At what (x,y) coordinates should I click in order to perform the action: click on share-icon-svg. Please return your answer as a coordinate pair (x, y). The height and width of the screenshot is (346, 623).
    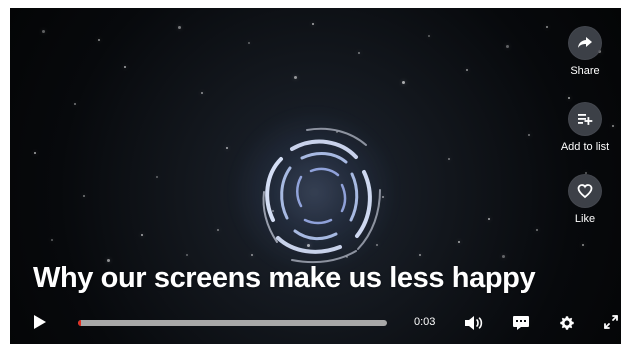
    Looking at the image, I should click on (585, 42).